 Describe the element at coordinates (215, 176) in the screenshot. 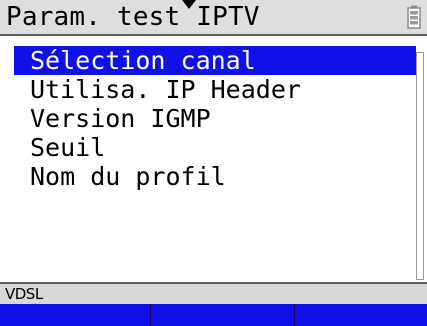

I see `menu-item-nom-du-profil: Nom du profil` at that location.